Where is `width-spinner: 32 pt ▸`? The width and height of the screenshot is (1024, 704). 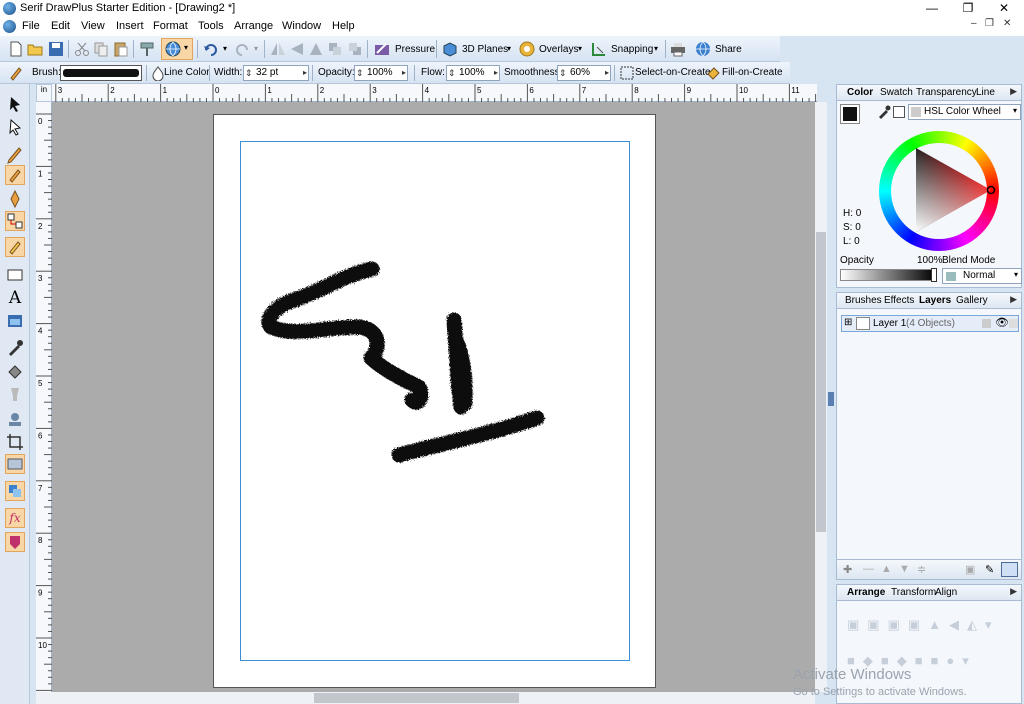
width-spinner: 32 pt ▸ is located at coordinates (276, 73).